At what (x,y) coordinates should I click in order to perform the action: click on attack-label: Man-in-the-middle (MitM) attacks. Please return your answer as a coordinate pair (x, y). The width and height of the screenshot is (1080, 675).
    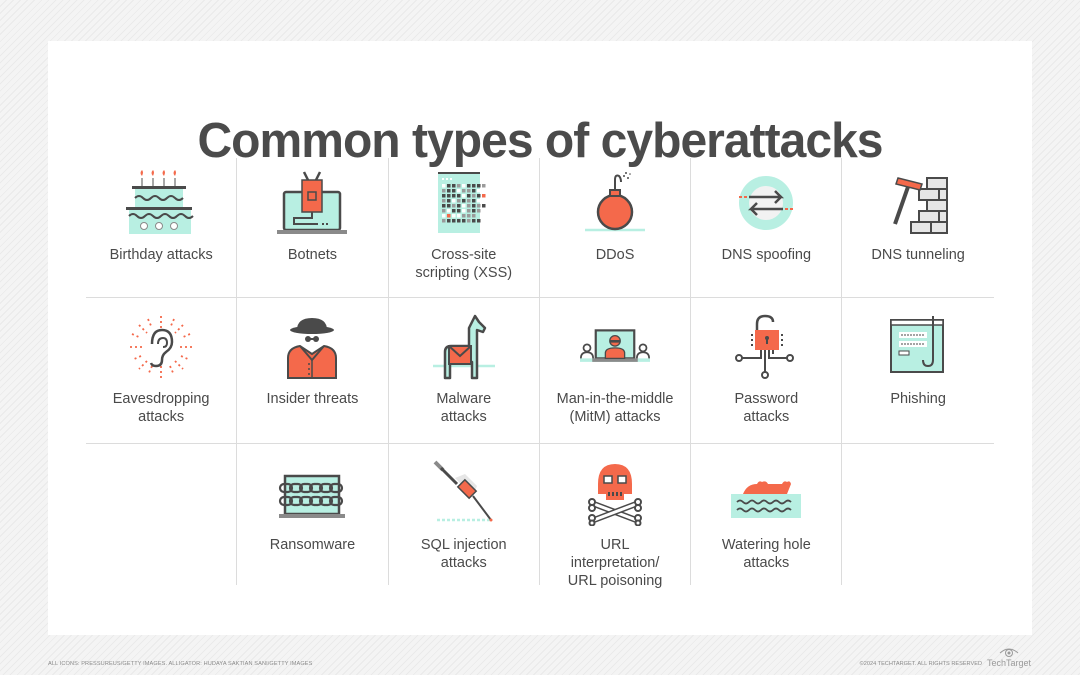
    Looking at the image, I should click on (615, 408).